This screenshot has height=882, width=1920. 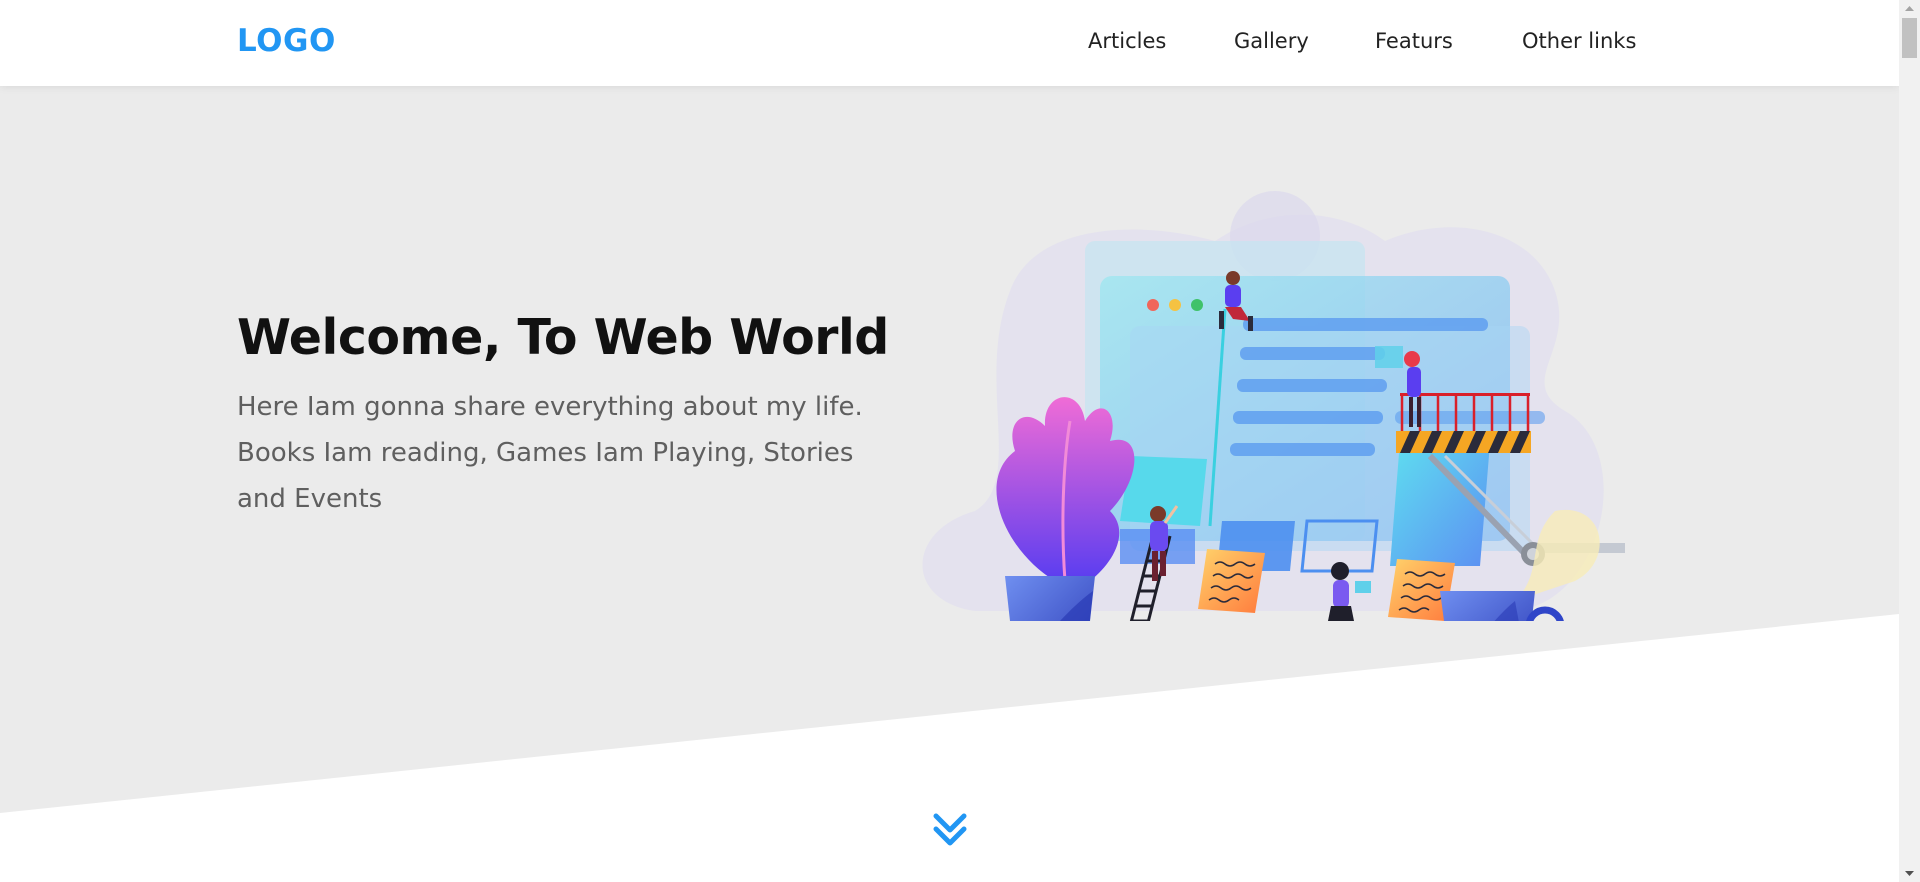 What do you see at coordinates (563, 337) in the screenshot?
I see `hero-title: Welcome, To Web World` at bounding box center [563, 337].